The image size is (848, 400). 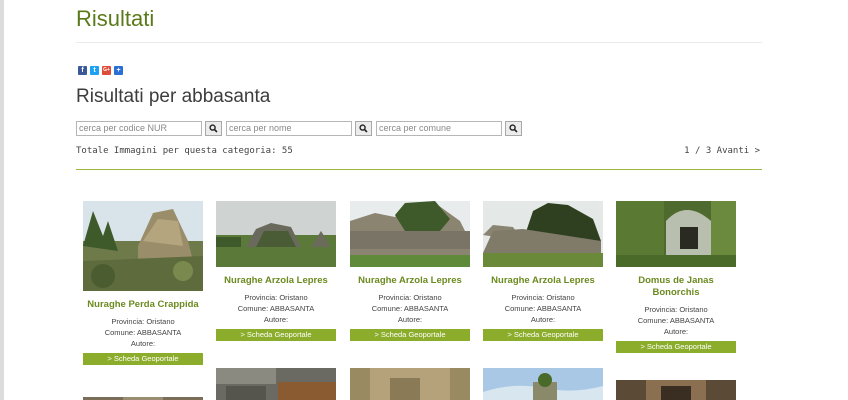 What do you see at coordinates (419, 169) in the screenshot?
I see `green-divider` at bounding box center [419, 169].